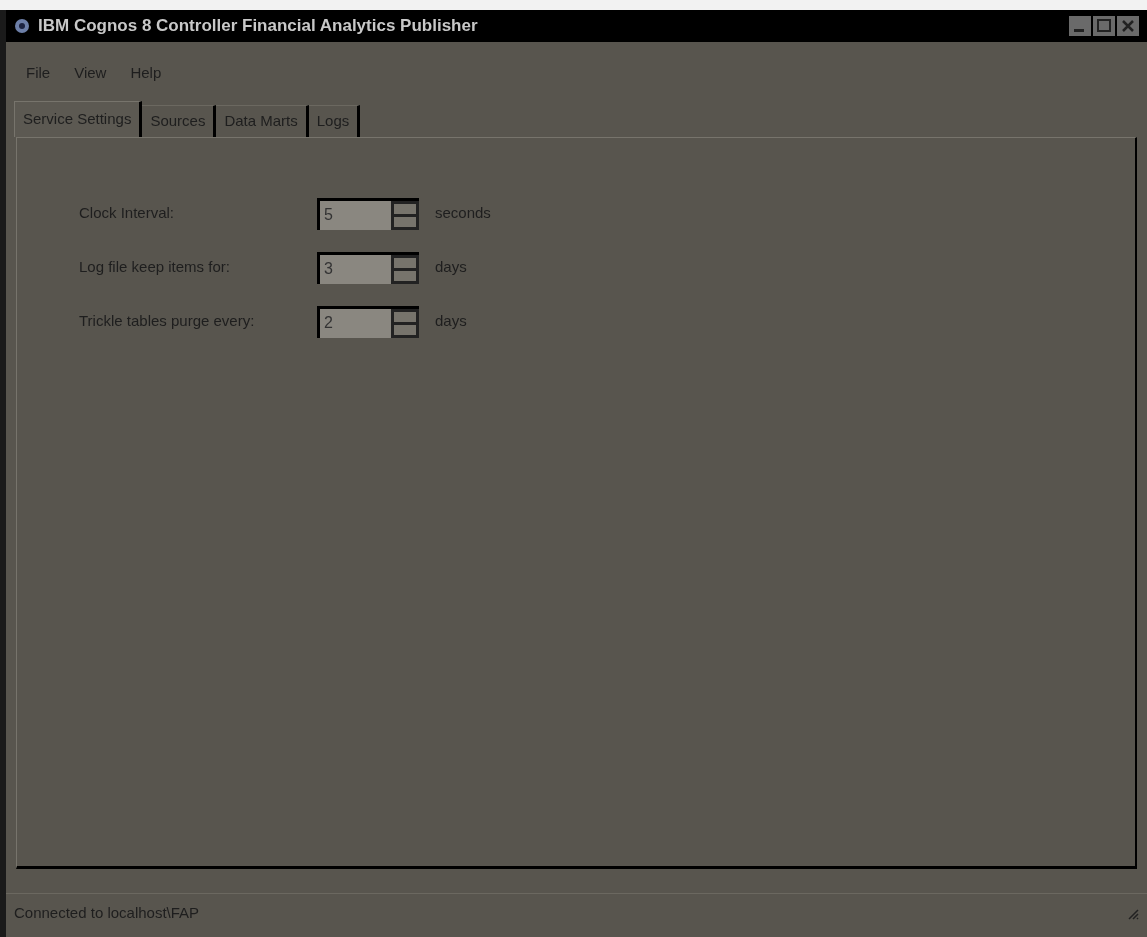 The height and width of the screenshot is (937, 1147). I want to click on setting-label: Trickle tables purge every:, so click(167, 321).